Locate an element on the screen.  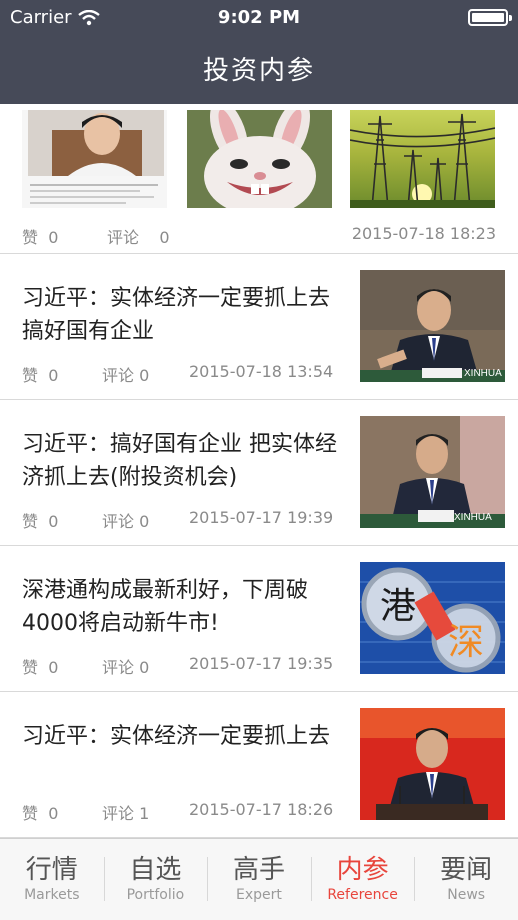
news-title: 深港通构成最新利好，下周破4000将启动新牛市! is located at coordinates (165, 607).